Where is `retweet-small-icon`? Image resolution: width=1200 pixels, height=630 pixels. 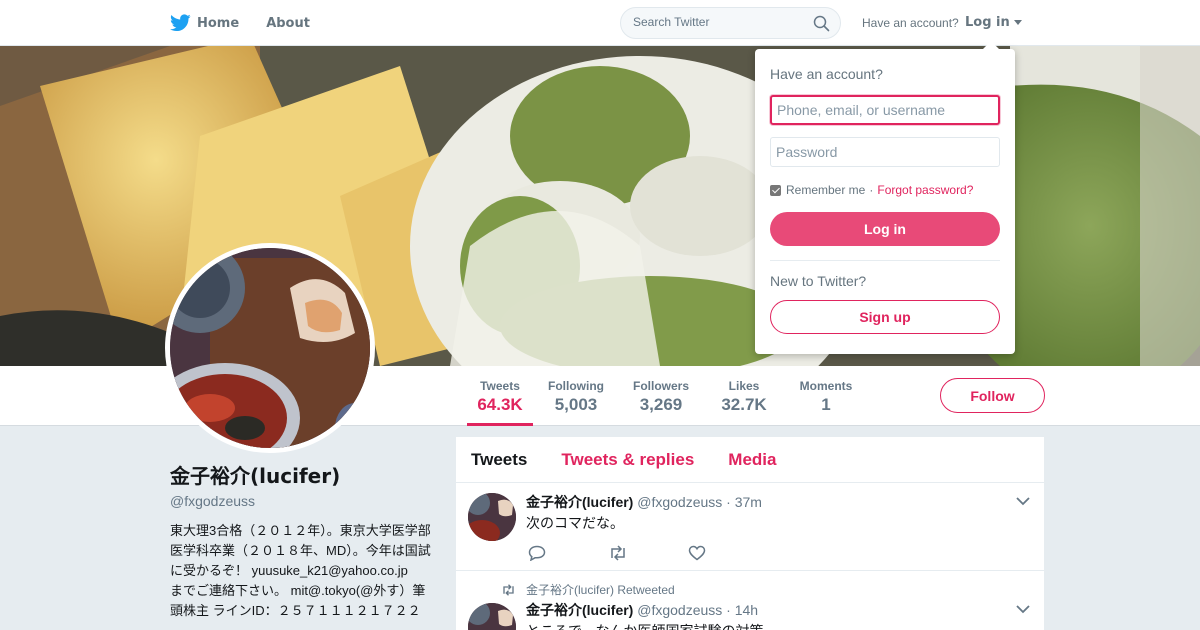
retweet-small-icon is located at coordinates (508, 589).